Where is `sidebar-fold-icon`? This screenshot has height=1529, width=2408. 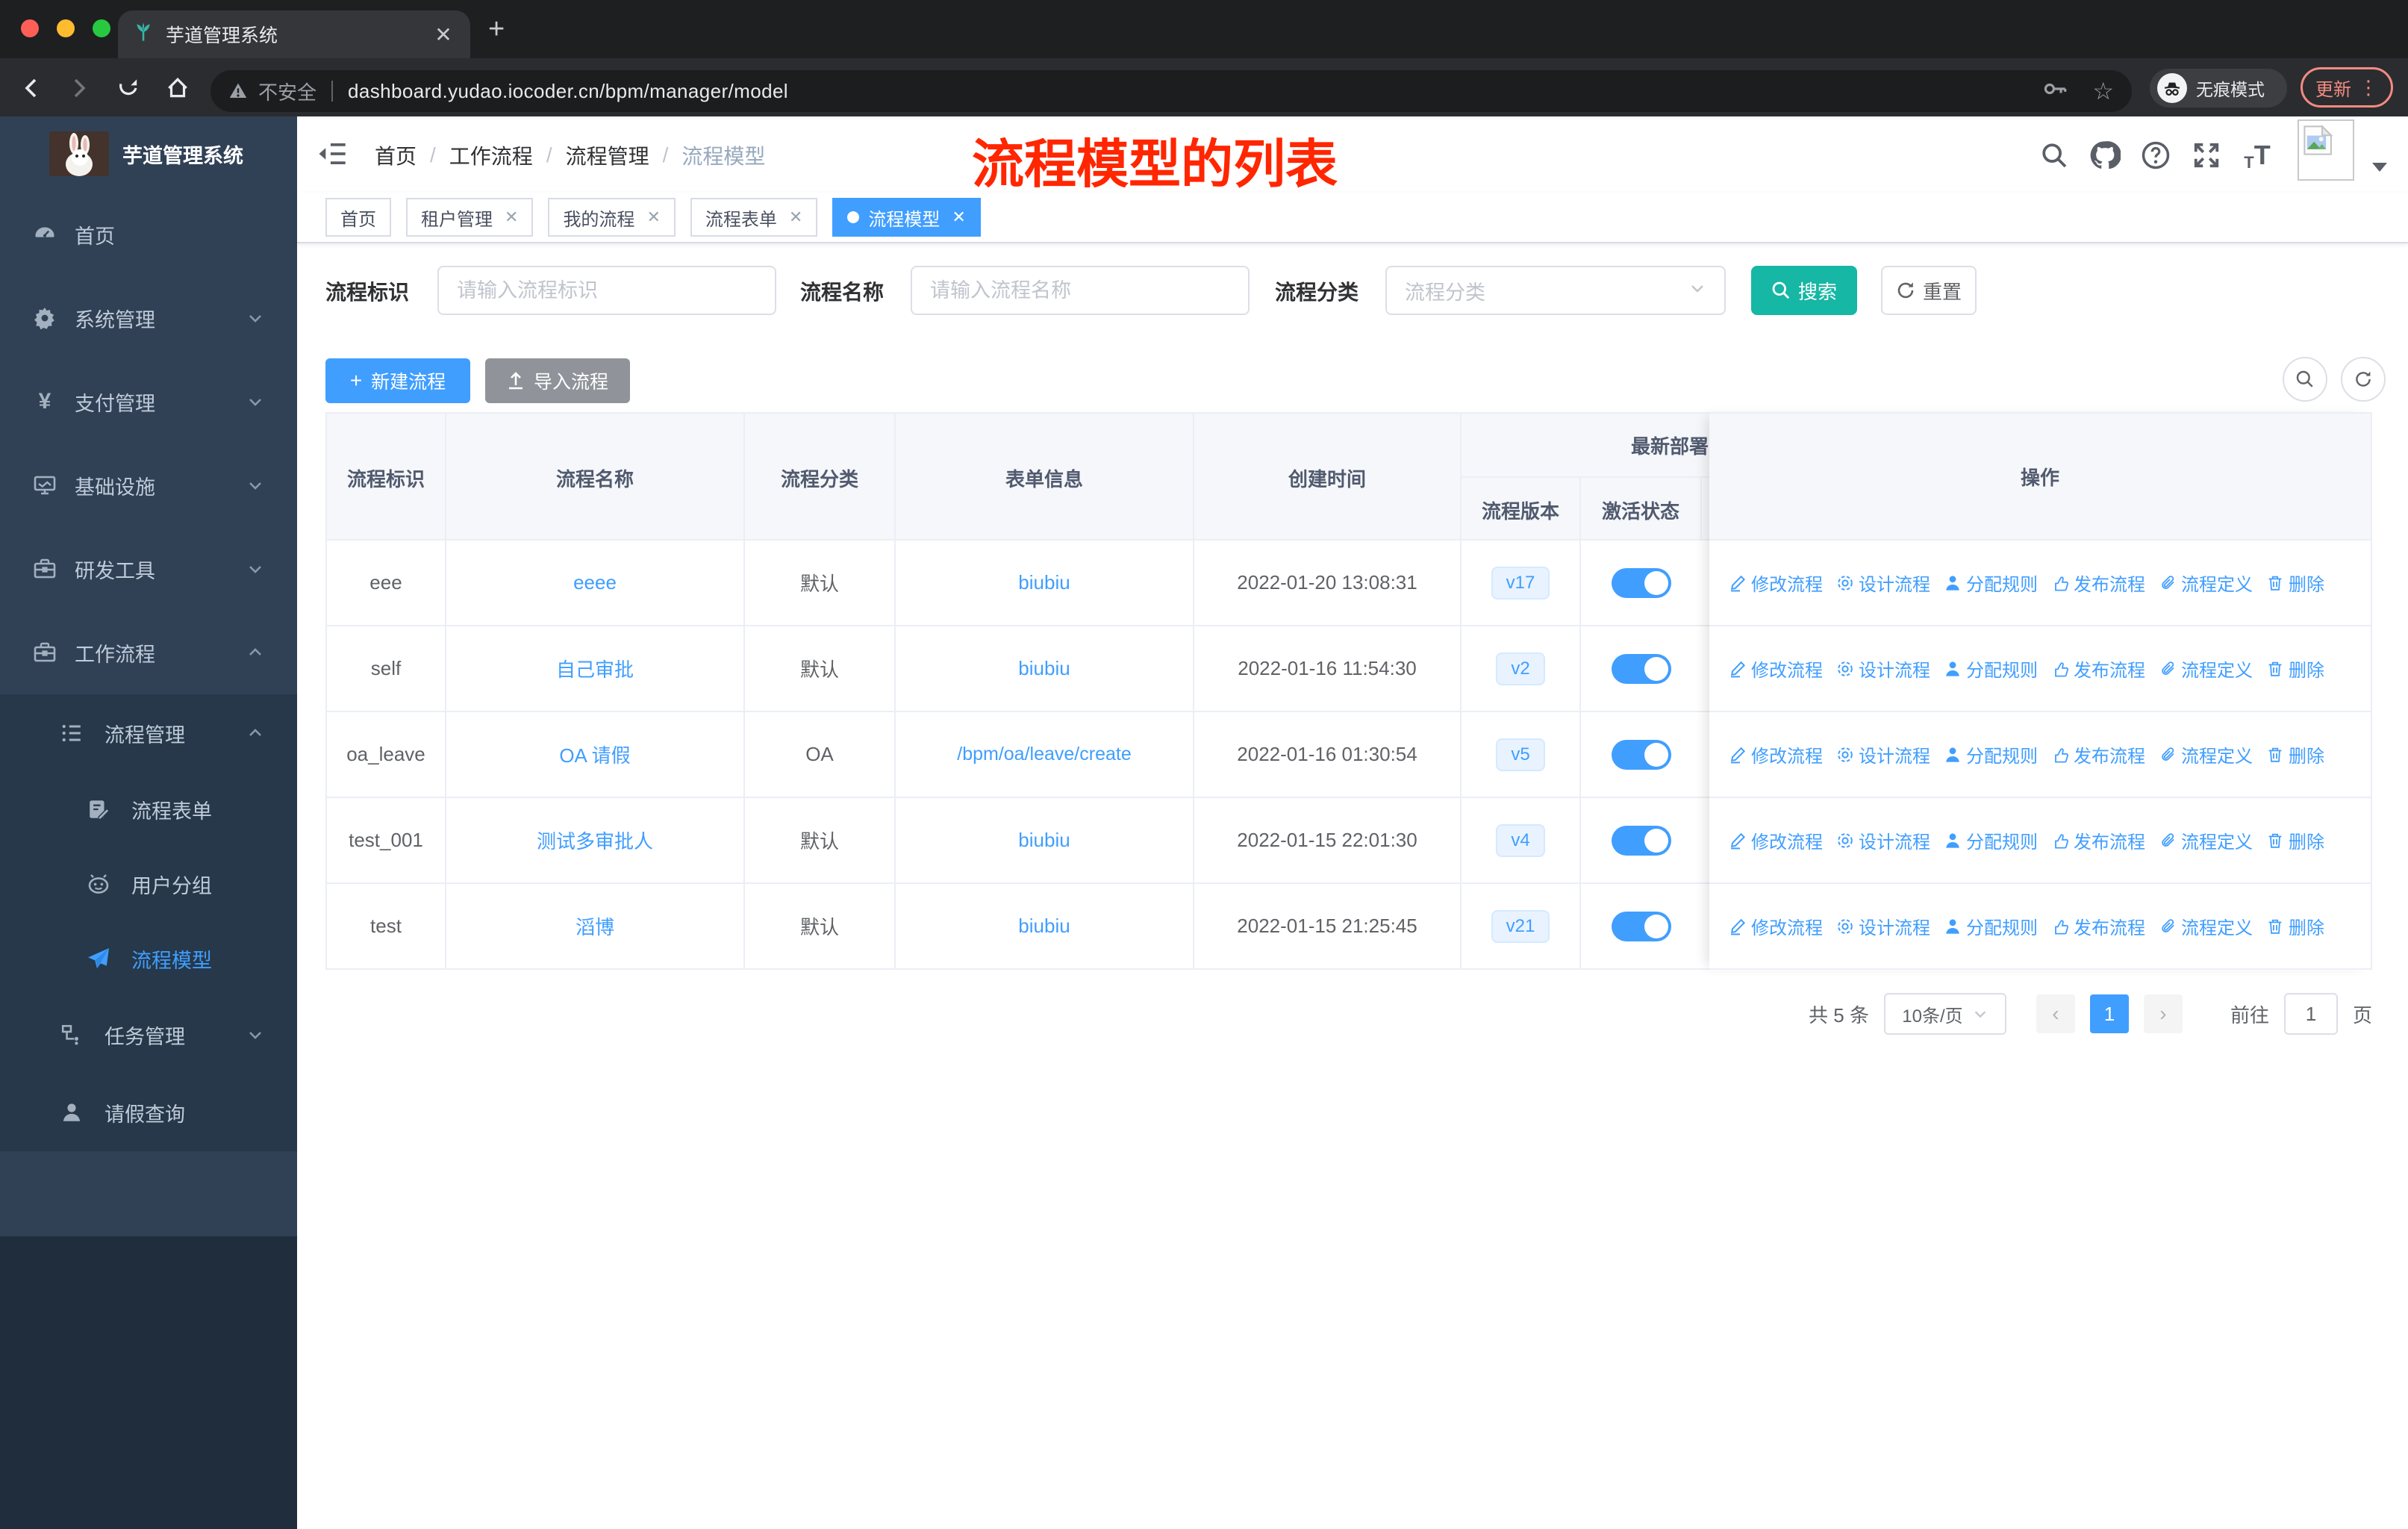 sidebar-fold-icon is located at coordinates (331, 153).